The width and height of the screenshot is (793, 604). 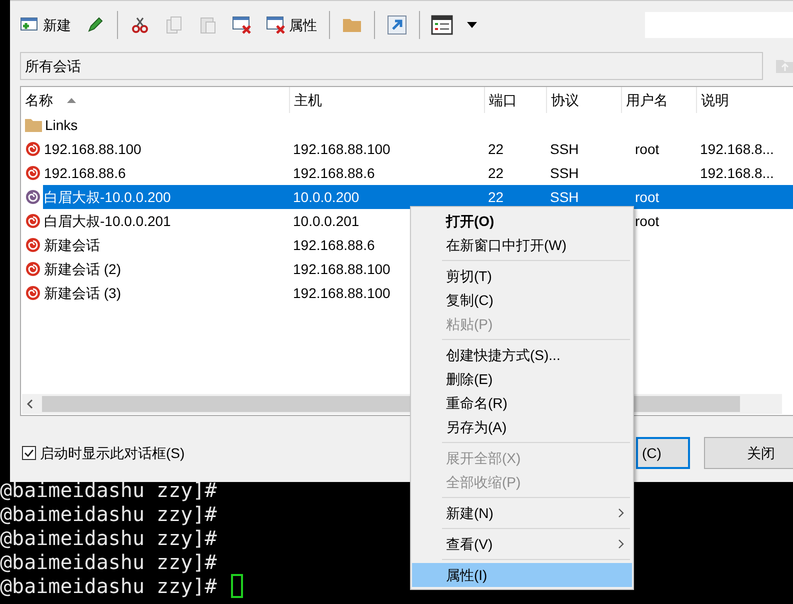 I want to click on menu-item: 重命名(R), so click(x=522, y=403).